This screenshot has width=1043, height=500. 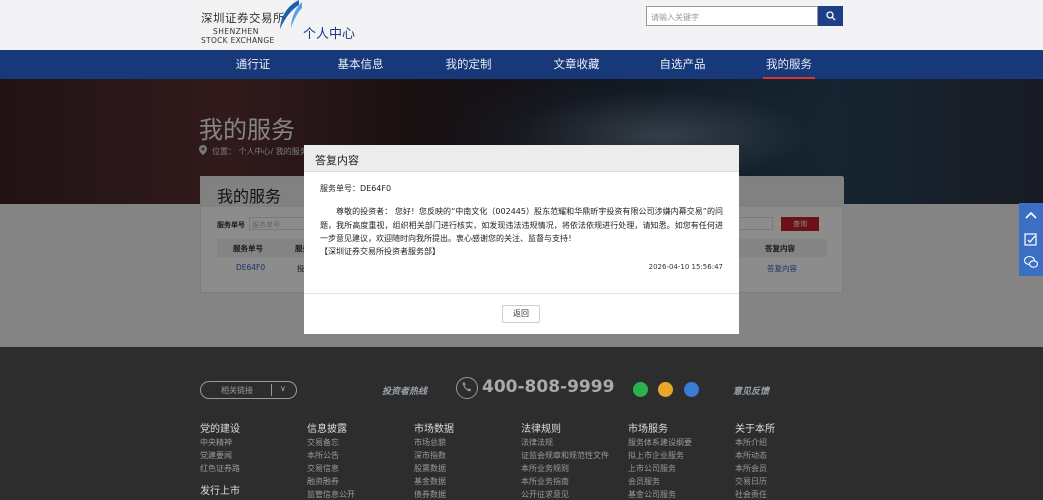 What do you see at coordinates (430, 481) in the screenshot?
I see `footer-link: 基金数据` at bounding box center [430, 481].